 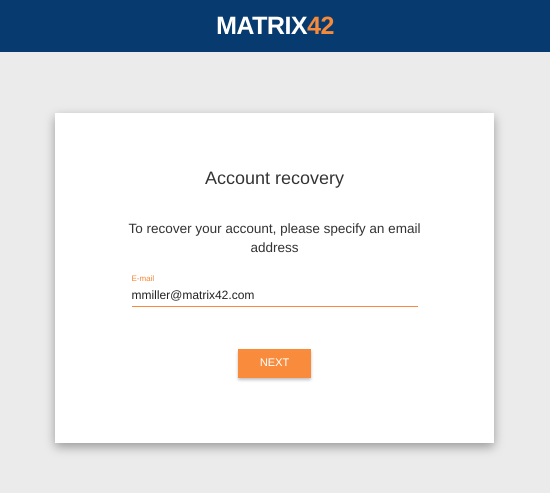 What do you see at coordinates (275, 238) in the screenshot?
I see `description-text: To recover your account, please specify an email address` at bounding box center [275, 238].